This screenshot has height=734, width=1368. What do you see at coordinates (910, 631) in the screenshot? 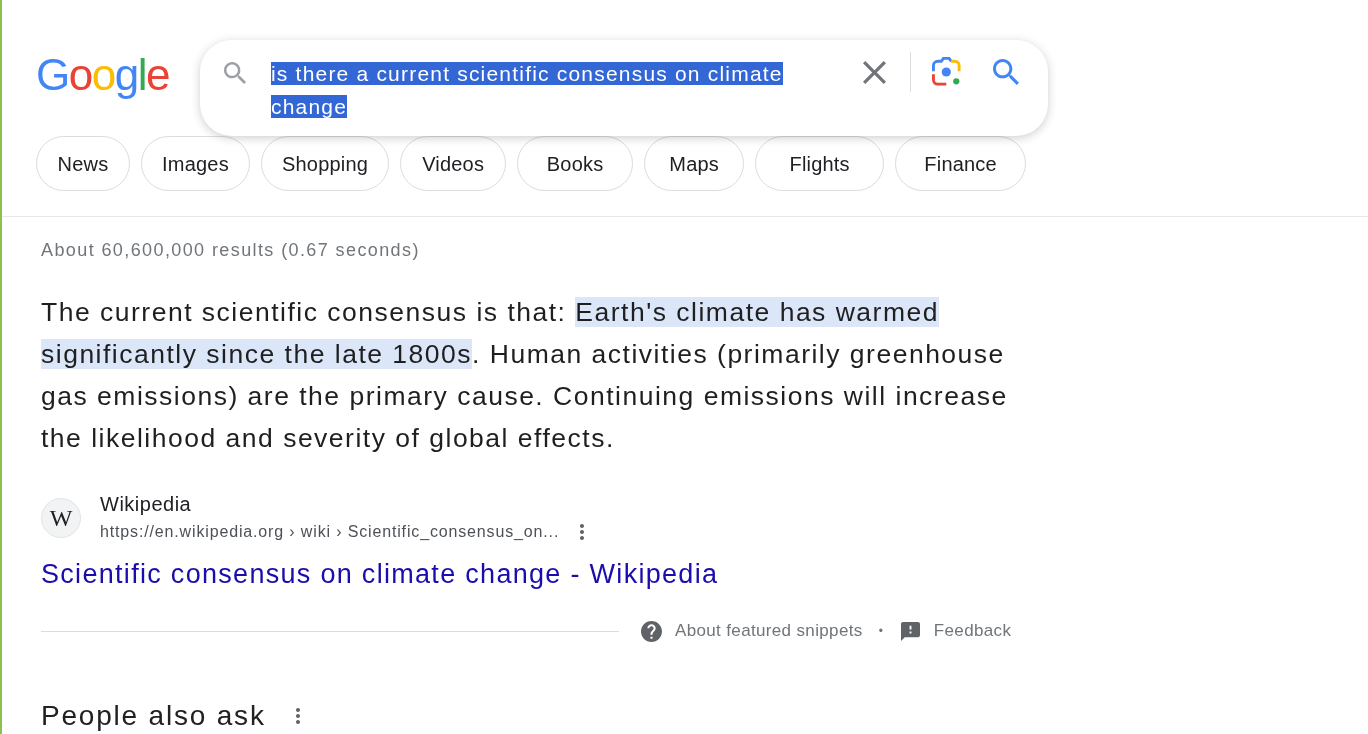
I see `feedback-icon` at bounding box center [910, 631].